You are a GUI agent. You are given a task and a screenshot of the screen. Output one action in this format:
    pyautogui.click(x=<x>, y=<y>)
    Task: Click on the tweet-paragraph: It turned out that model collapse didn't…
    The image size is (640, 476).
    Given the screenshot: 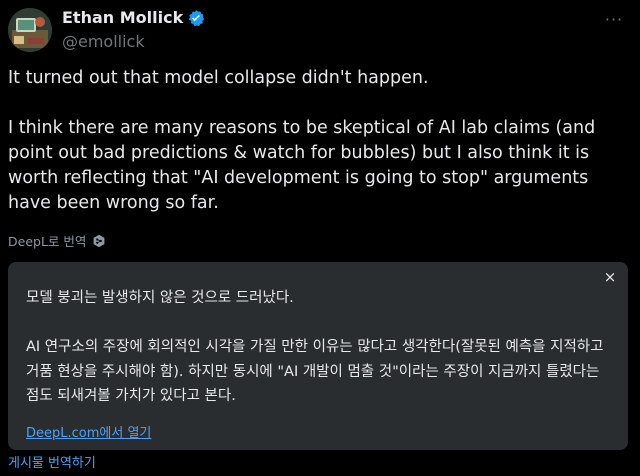 What is the action you would take?
    pyautogui.click(x=218, y=78)
    